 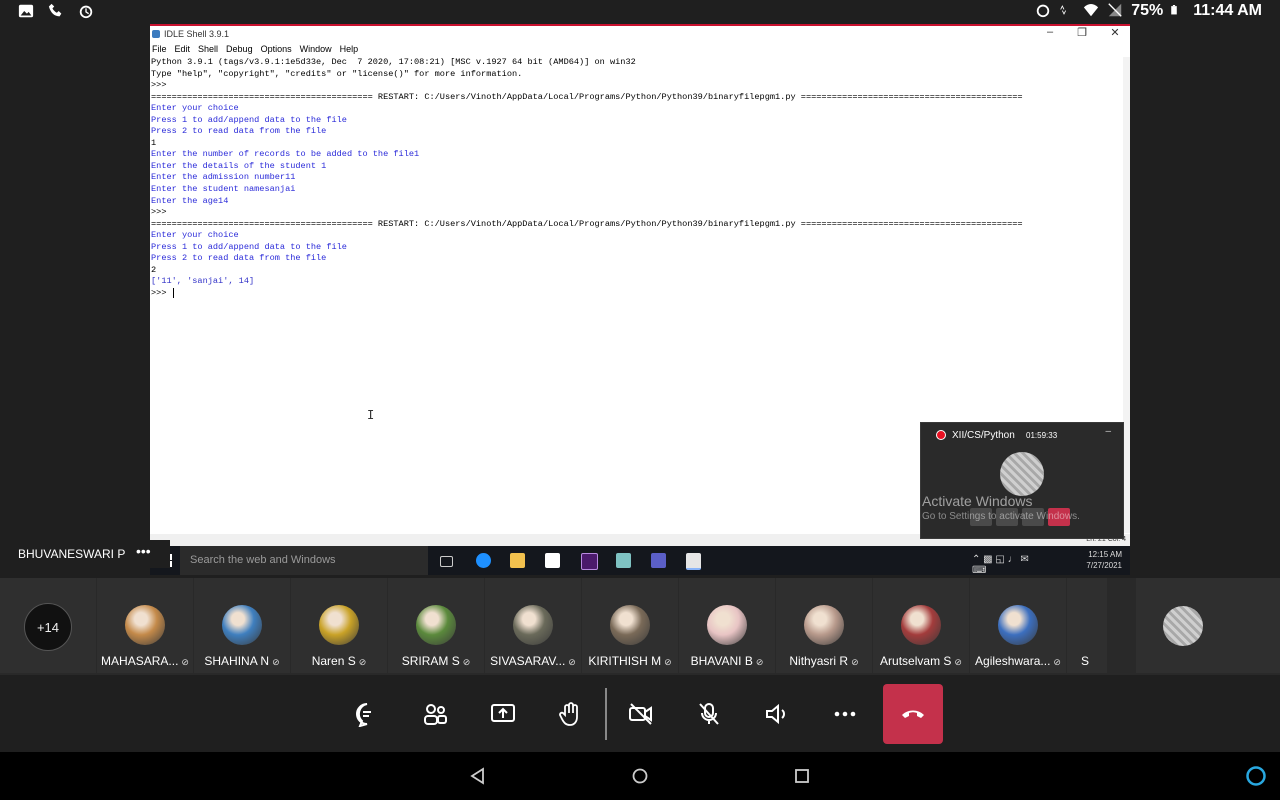 I want to click on overflow-count: +14, so click(x=48, y=627).